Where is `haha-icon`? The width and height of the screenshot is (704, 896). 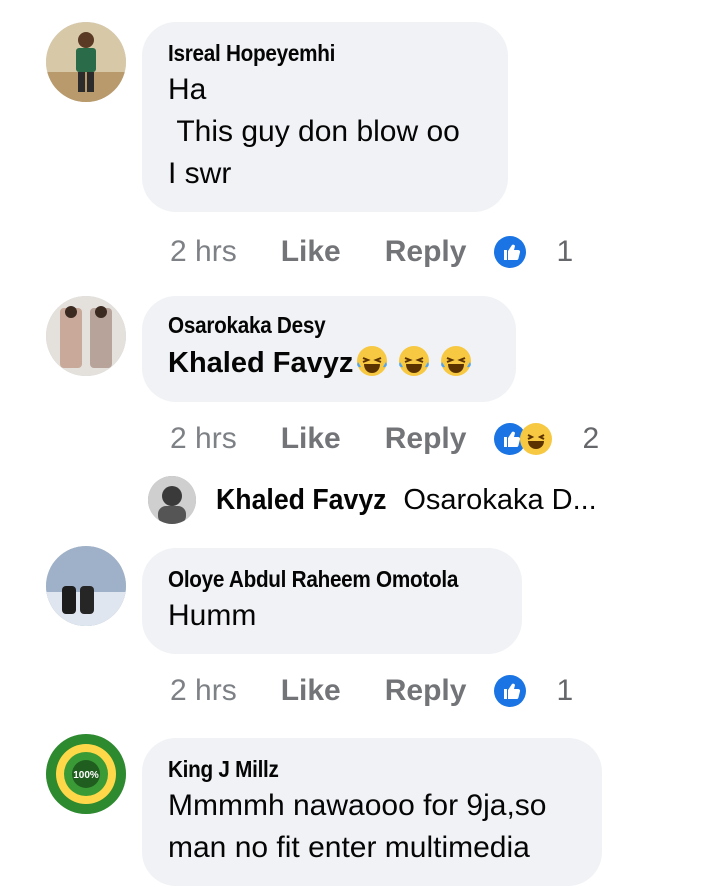 haha-icon is located at coordinates (536, 439).